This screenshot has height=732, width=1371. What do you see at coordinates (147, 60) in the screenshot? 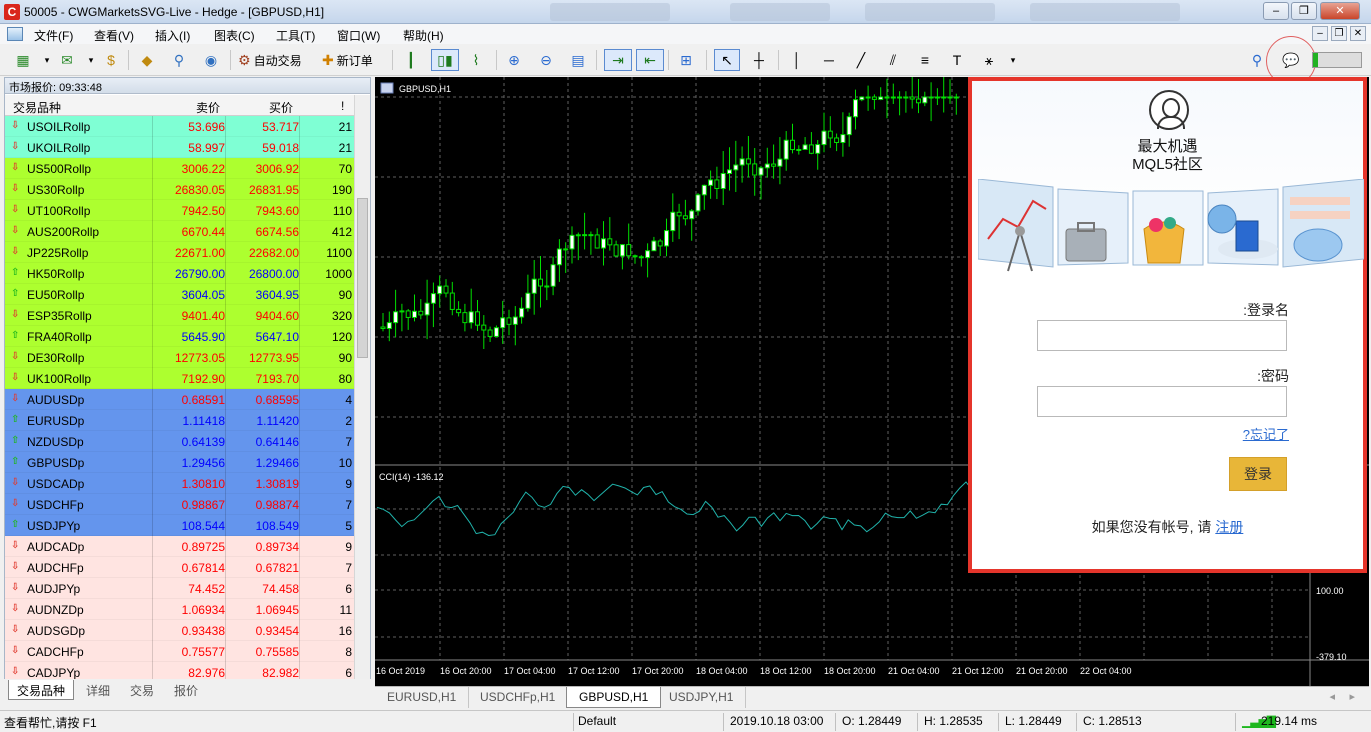
I see `navigator-icon: ◆` at bounding box center [147, 60].